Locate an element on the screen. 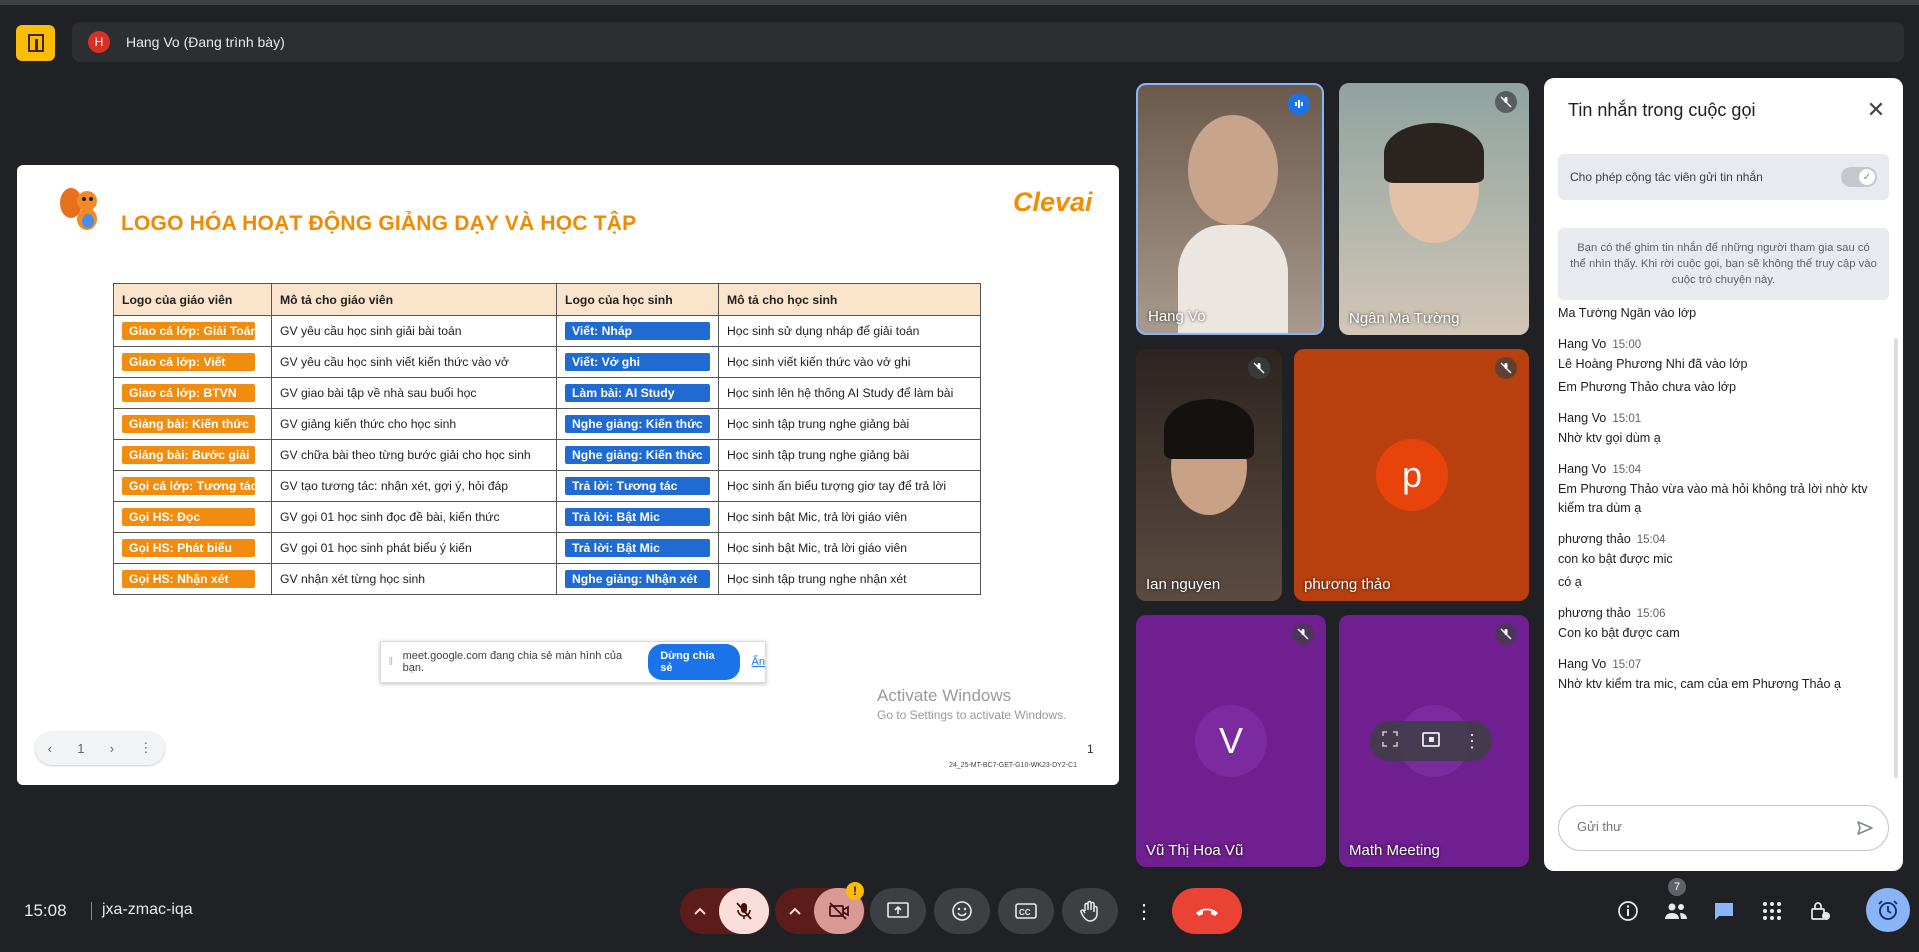  microphone-control is located at coordinates (725, 911).